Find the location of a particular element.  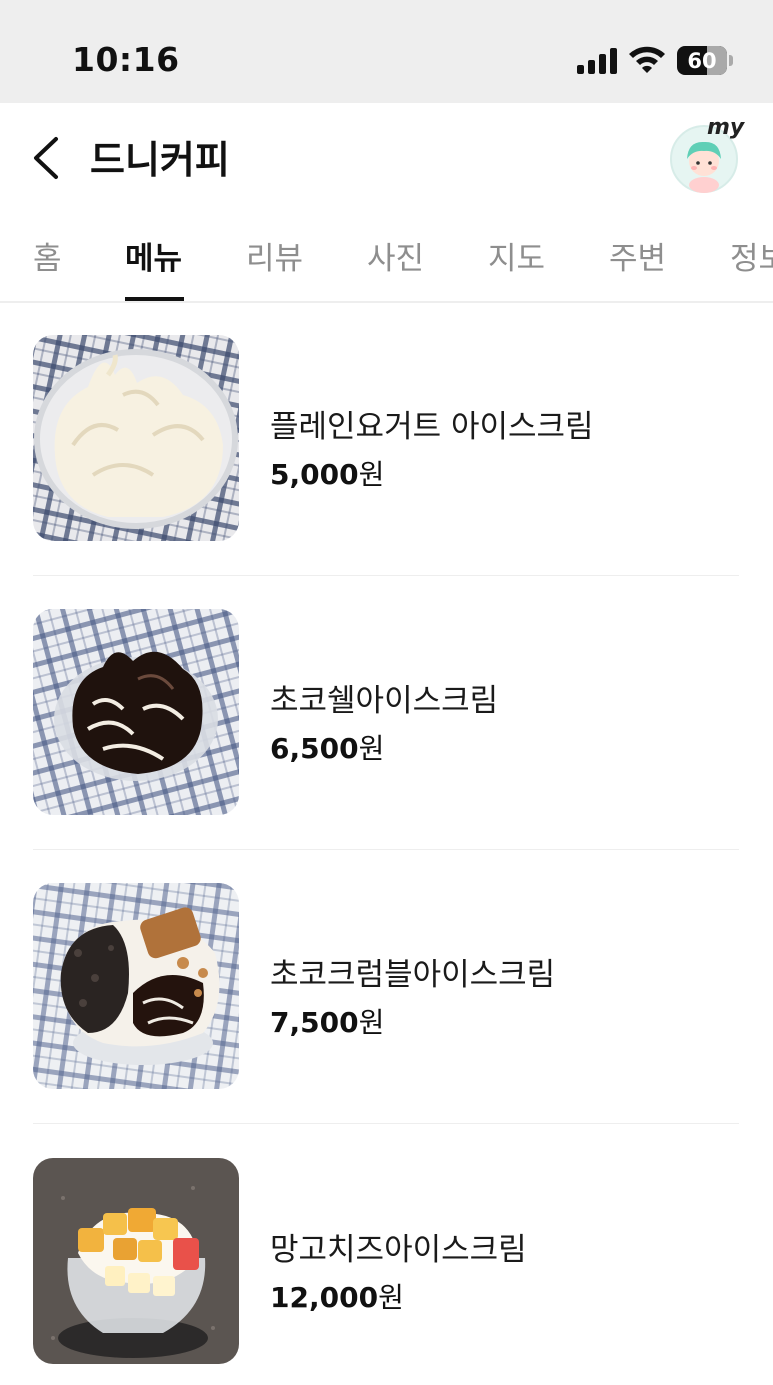

tab-photos: 사진 is located at coordinates (395, 255).